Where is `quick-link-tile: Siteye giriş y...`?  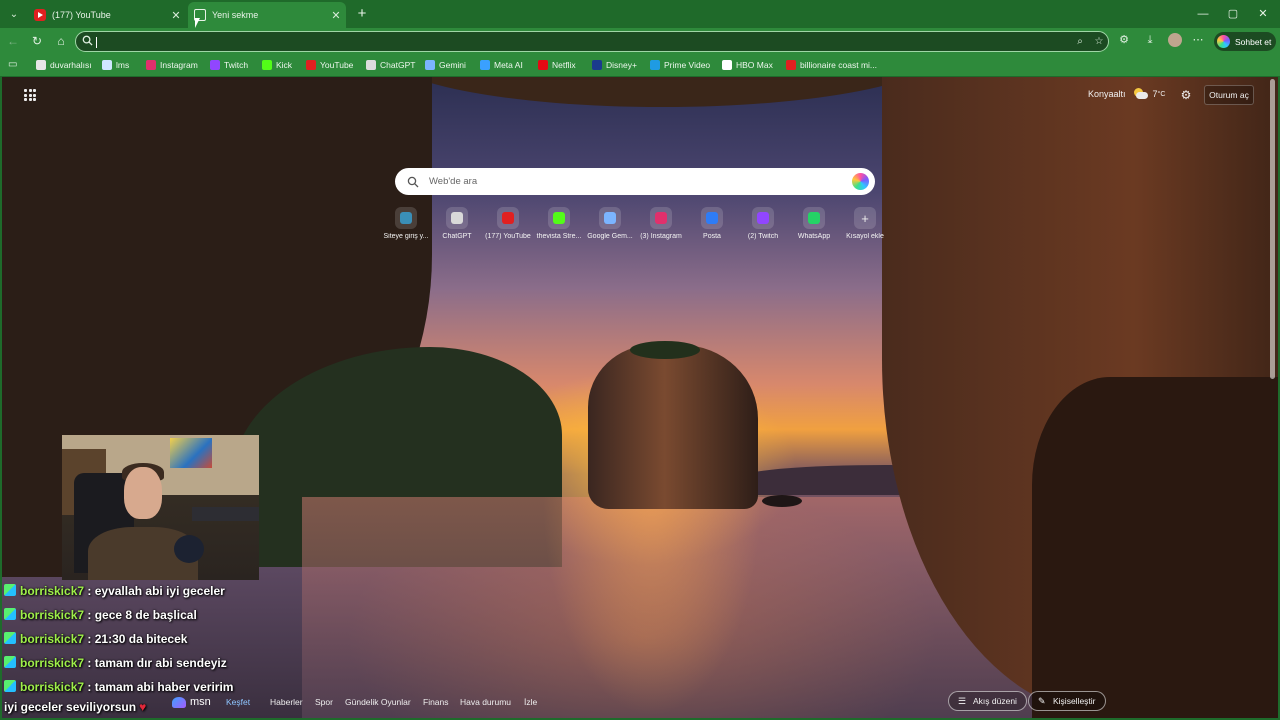 quick-link-tile: Siteye giriş y... is located at coordinates (406, 226).